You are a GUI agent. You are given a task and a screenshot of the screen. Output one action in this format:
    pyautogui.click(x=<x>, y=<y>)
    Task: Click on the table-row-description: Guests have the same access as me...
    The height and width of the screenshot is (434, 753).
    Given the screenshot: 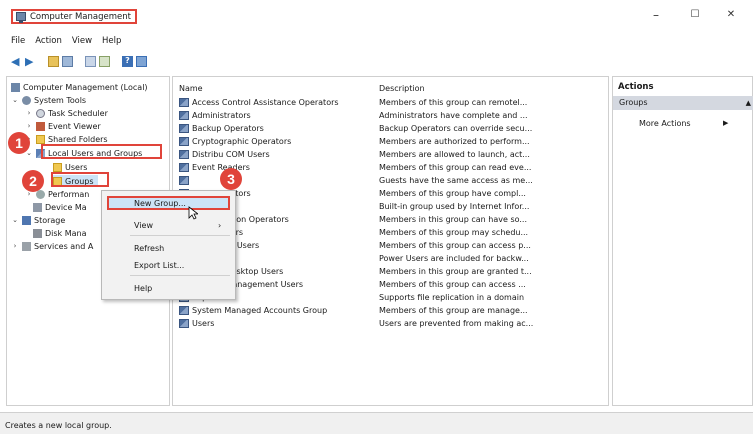 What is the action you would take?
    pyautogui.click(x=456, y=180)
    